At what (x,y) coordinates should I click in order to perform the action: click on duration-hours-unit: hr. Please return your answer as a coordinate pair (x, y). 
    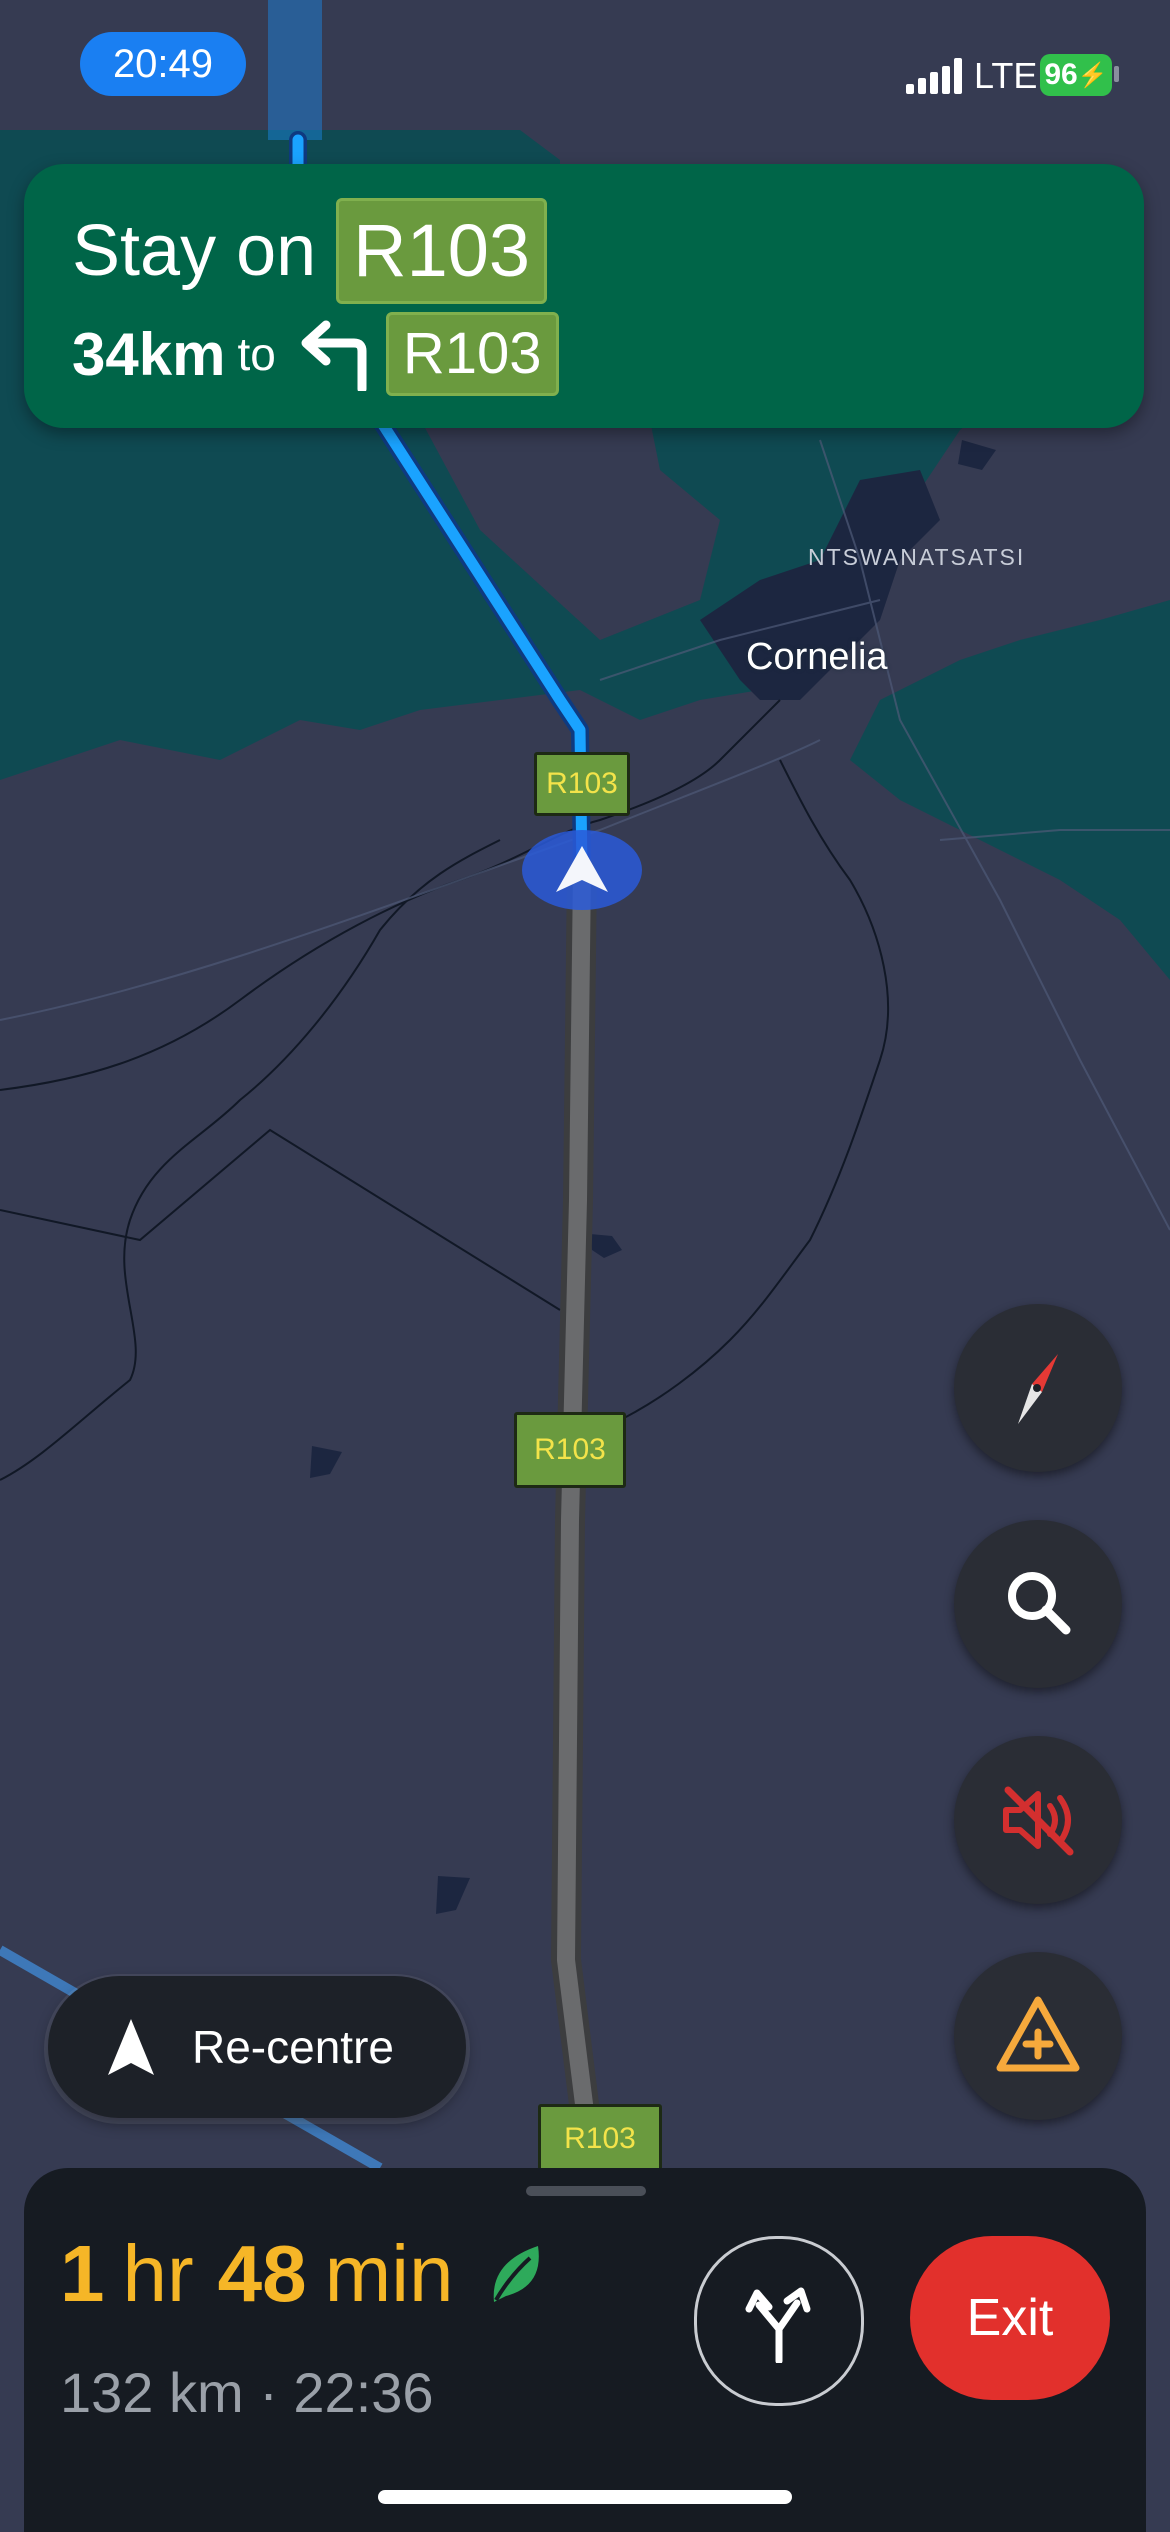
    Looking at the image, I should click on (158, 2273).